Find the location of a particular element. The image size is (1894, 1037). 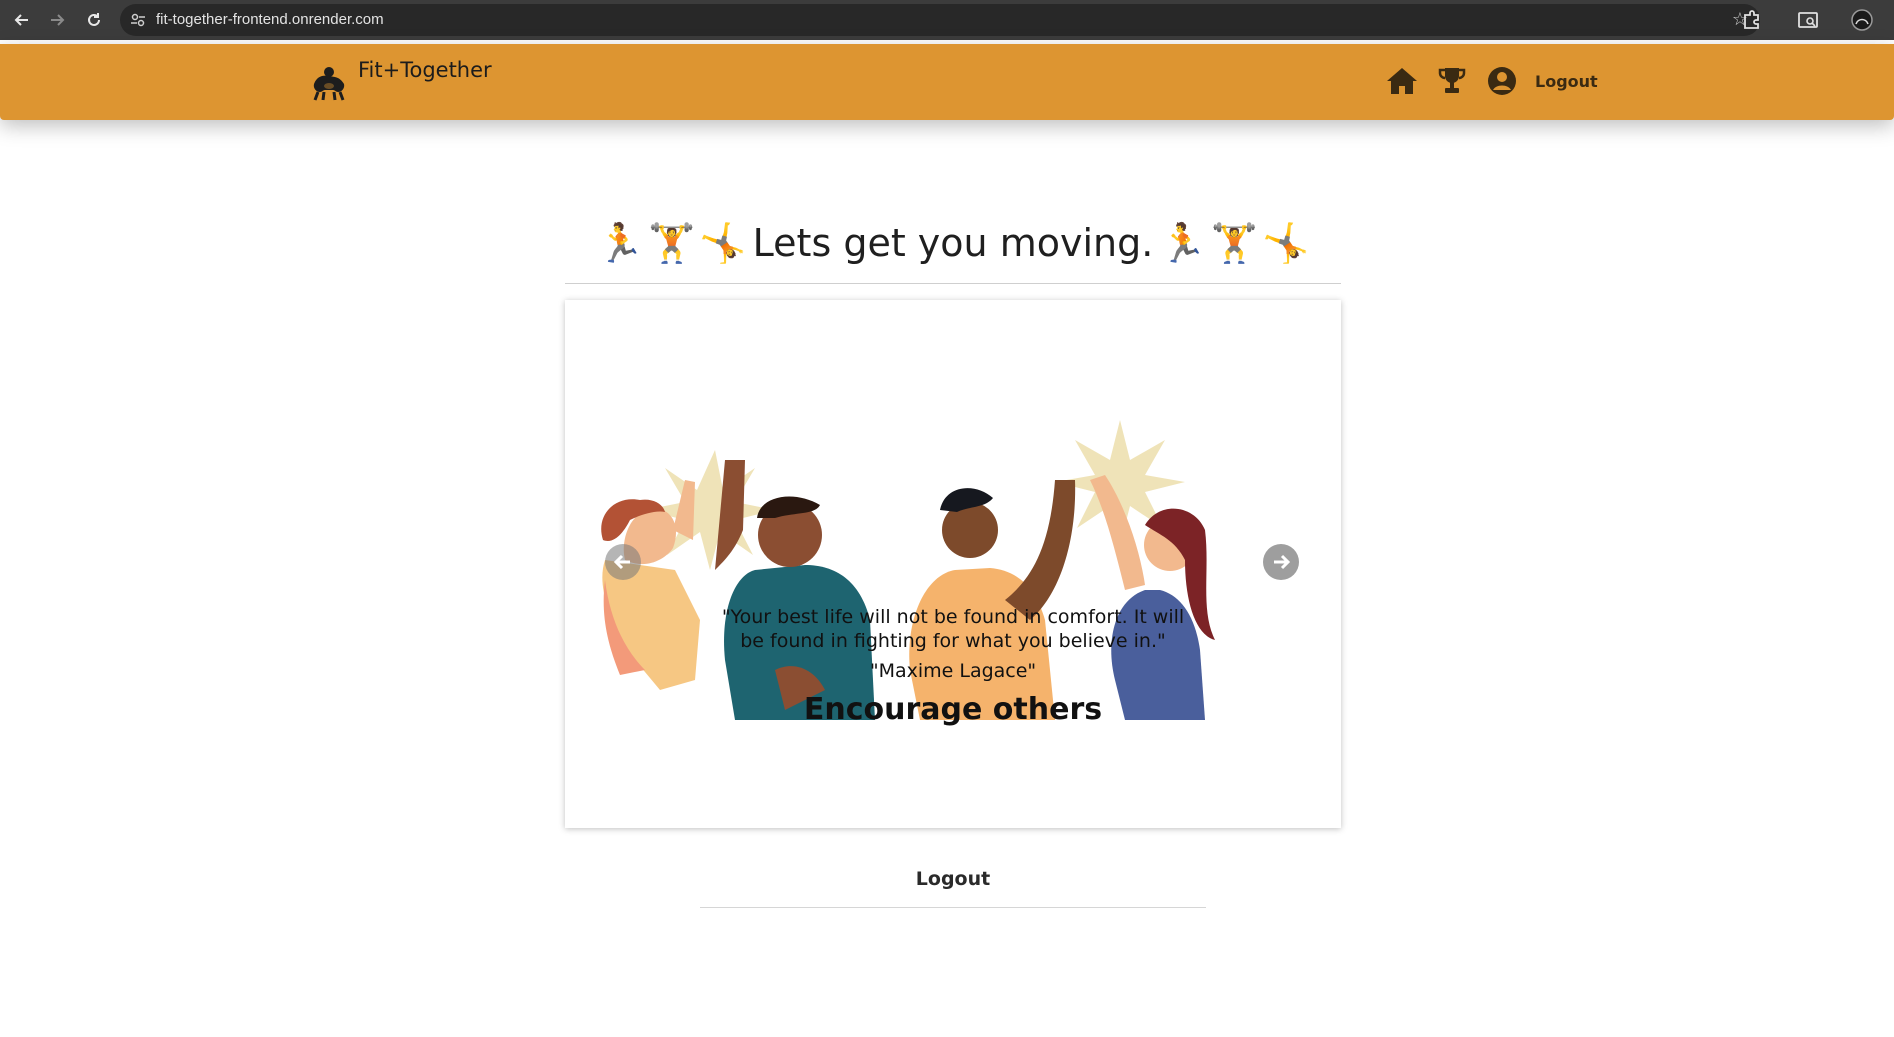

carousel-prev-button is located at coordinates (623, 562).